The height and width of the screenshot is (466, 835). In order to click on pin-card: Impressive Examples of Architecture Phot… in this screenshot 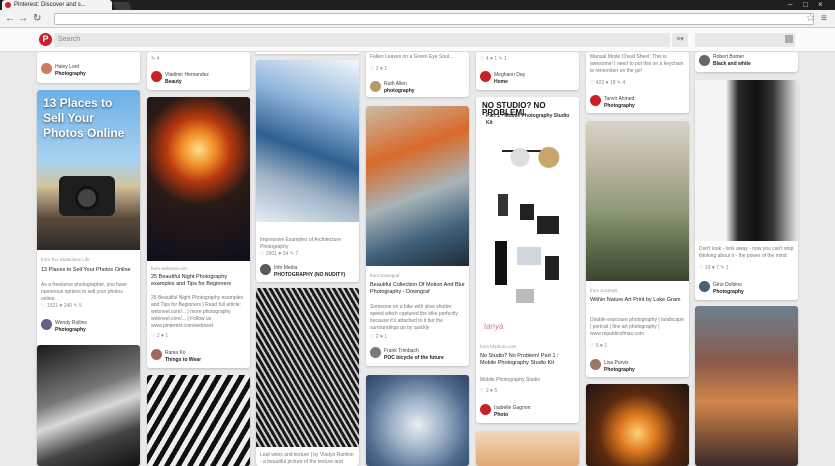, I will do `click(307, 171)`.